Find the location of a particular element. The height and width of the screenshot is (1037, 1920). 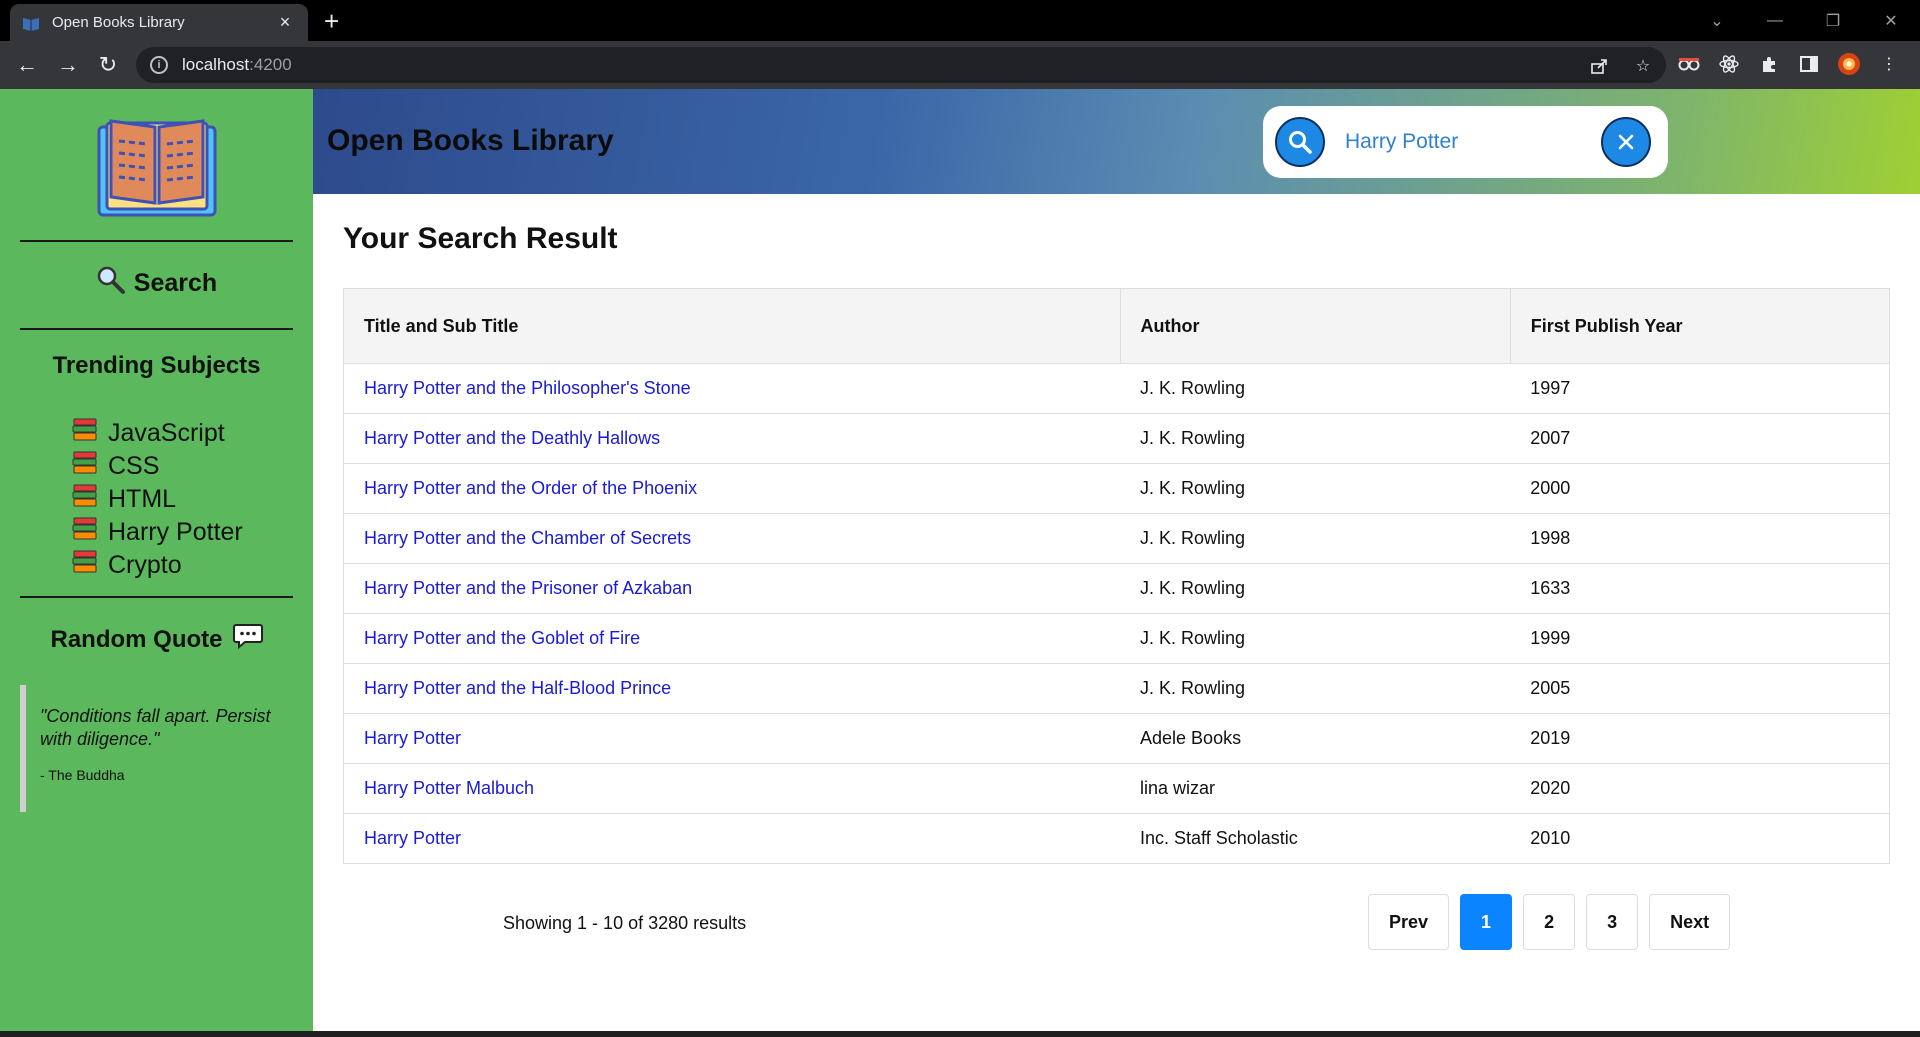

subject-item: JavaScript is located at coordinates (157, 433).